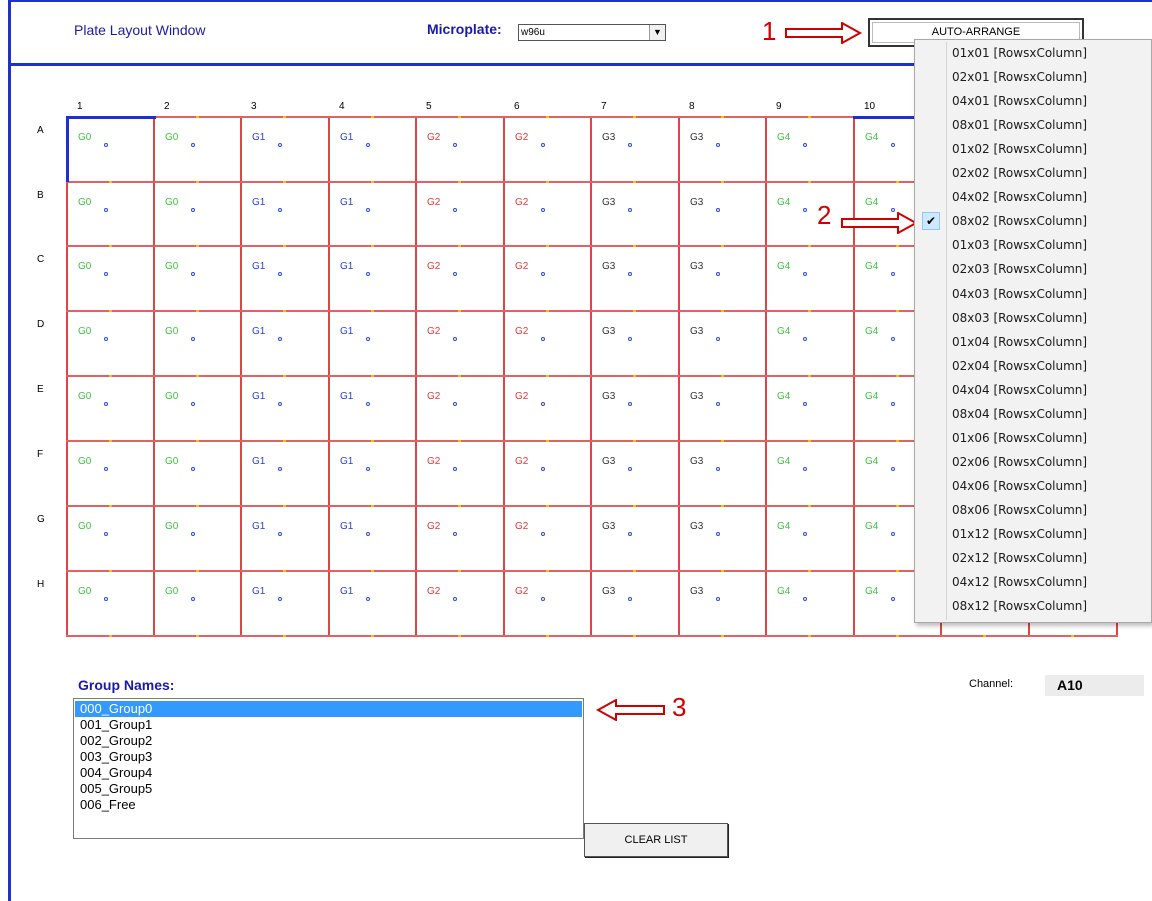  What do you see at coordinates (1033, 534) in the screenshot?
I see `menu-item-arrange: 01x12 [RowsxColumn]` at bounding box center [1033, 534].